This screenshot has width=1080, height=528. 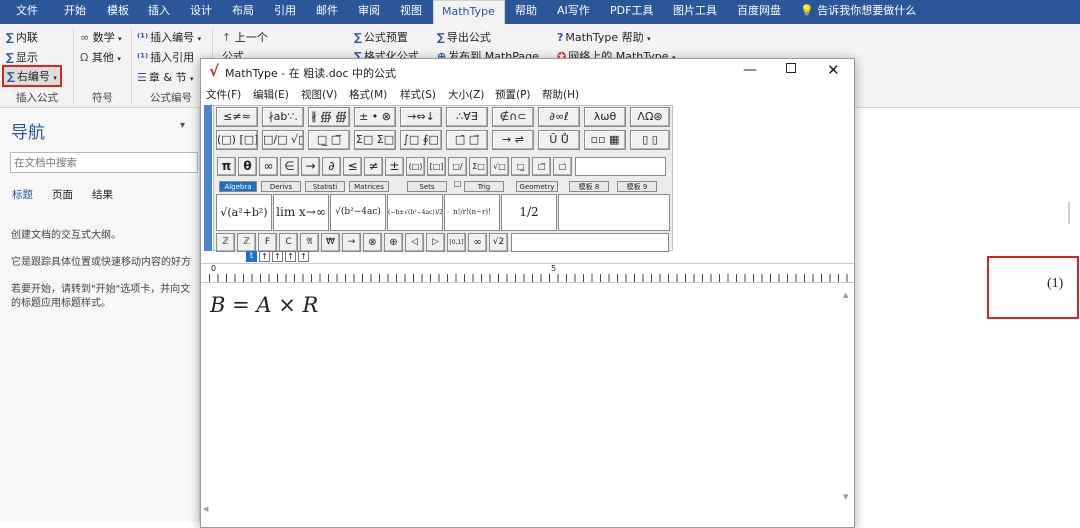 What do you see at coordinates (283, 117) in the screenshot?
I see `palette-spaces: ∤ab∵.` at bounding box center [283, 117].